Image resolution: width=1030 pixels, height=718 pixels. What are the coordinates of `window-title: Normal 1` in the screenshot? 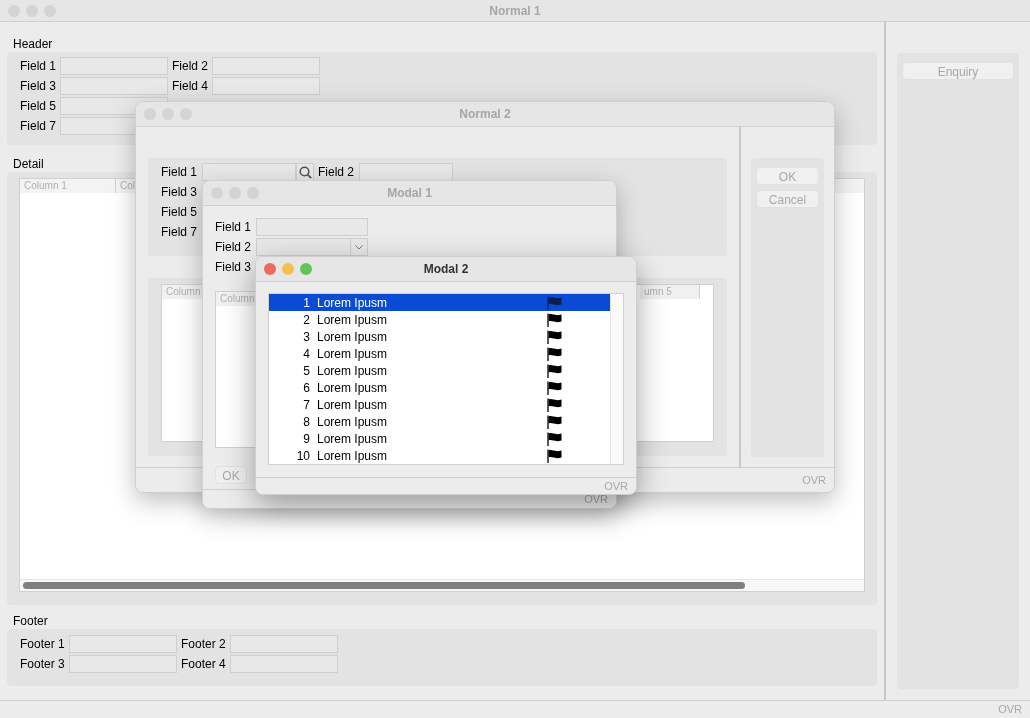 It's located at (515, 11).